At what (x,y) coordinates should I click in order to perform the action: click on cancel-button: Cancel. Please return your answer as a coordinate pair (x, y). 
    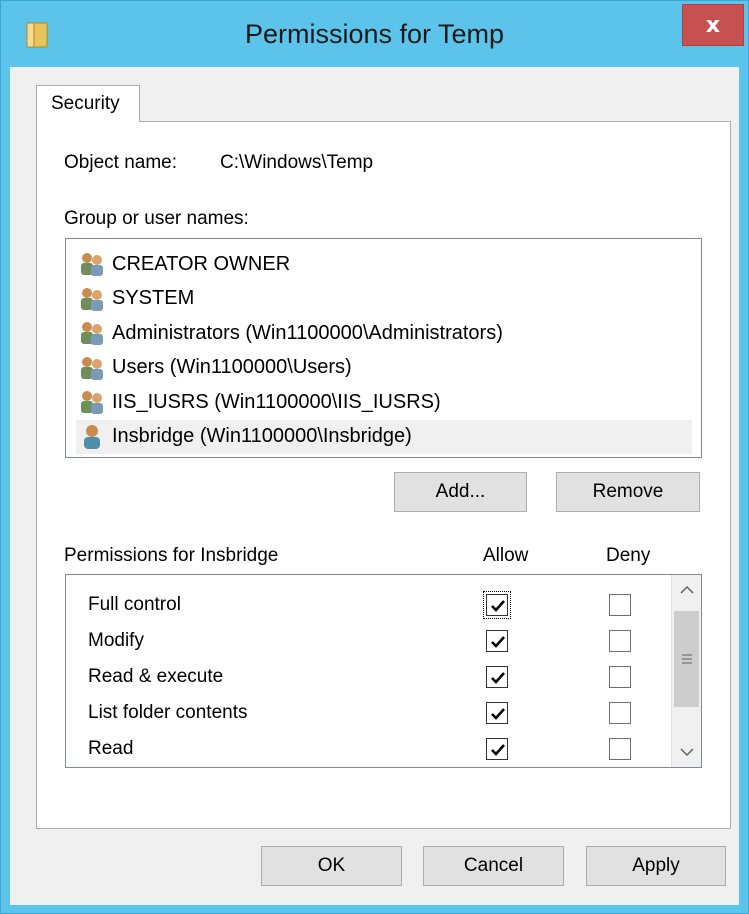
    Looking at the image, I should click on (493, 866).